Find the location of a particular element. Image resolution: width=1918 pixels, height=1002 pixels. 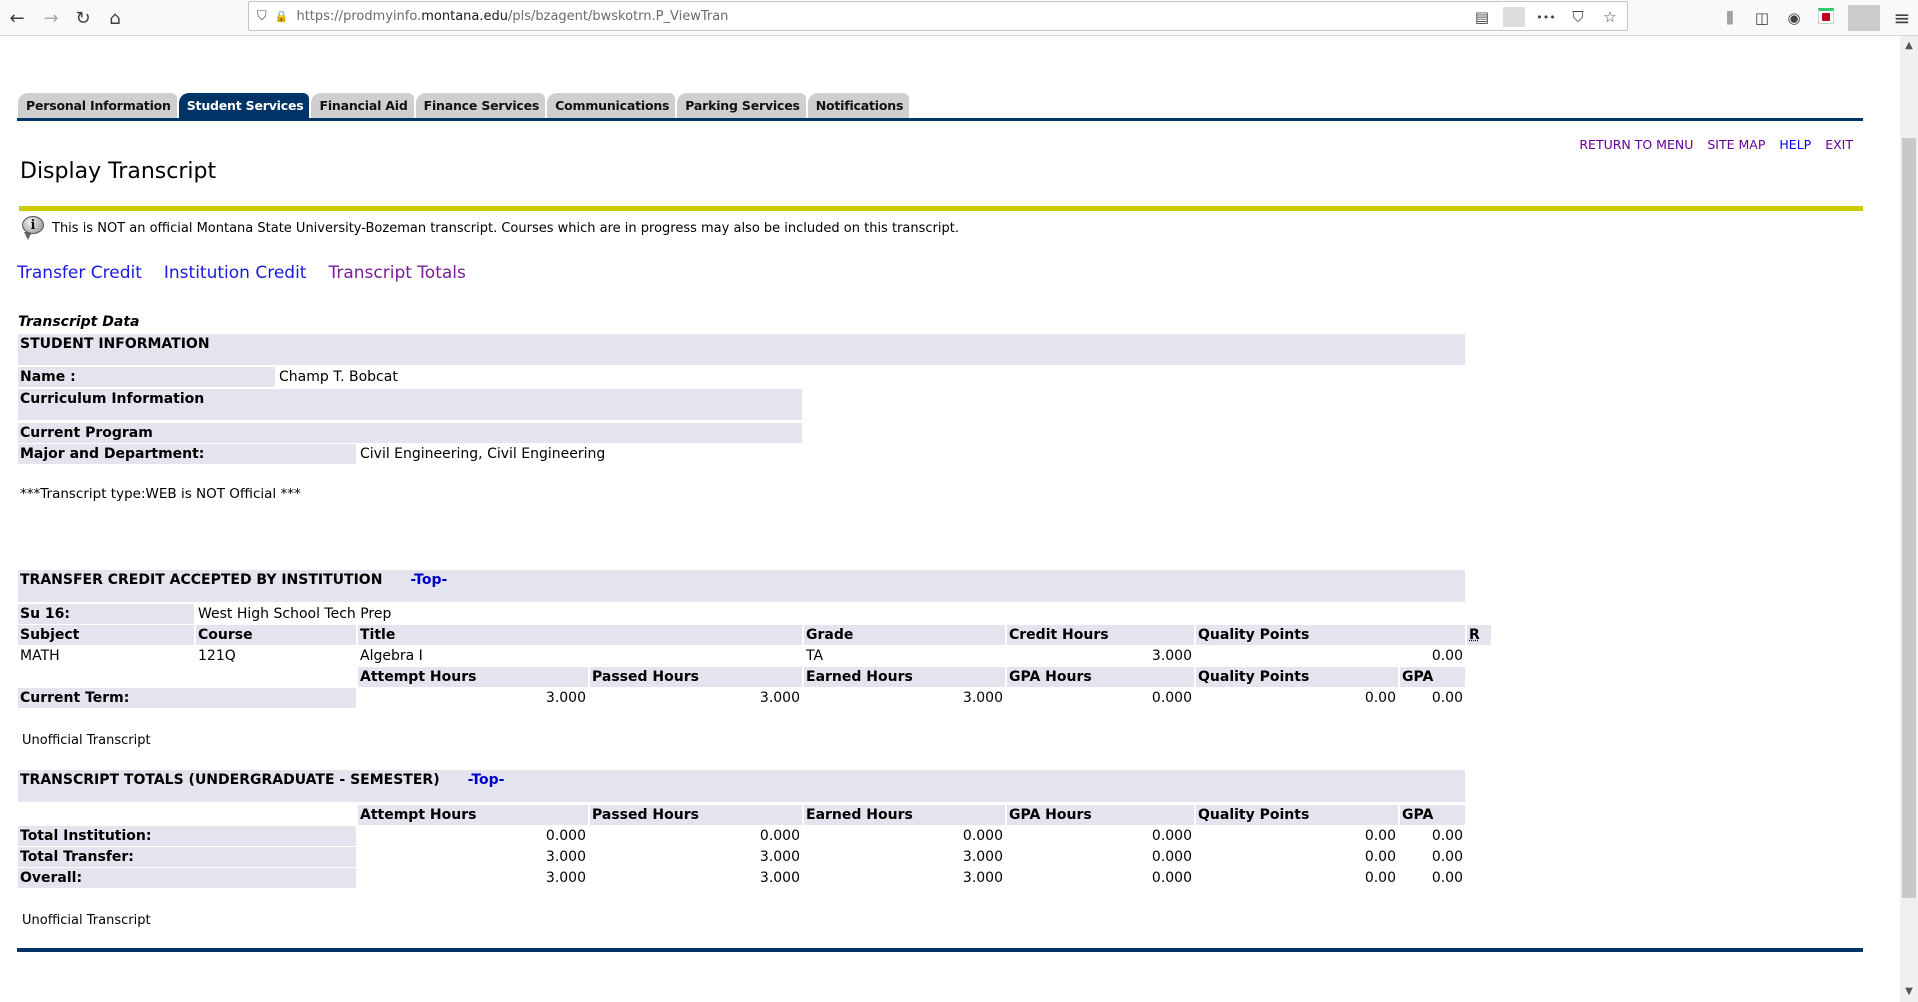

transfer-credit-title: TRANSFER CREDIT ACCEPTED BY INSTITUTION is located at coordinates (201, 580).